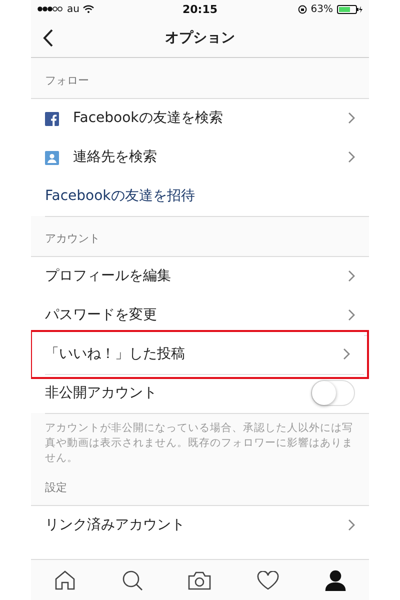  I want to click on heart-icon, so click(268, 580).